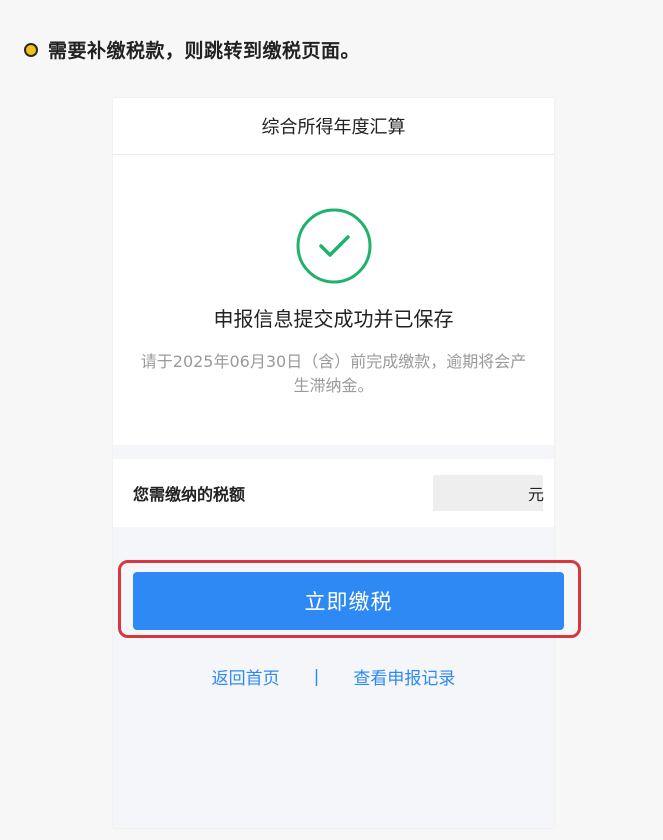 The width and height of the screenshot is (663, 840). Describe the element at coordinates (348, 601) in the screenshot. I see `pay-now-button: 立即缴税` at that location.